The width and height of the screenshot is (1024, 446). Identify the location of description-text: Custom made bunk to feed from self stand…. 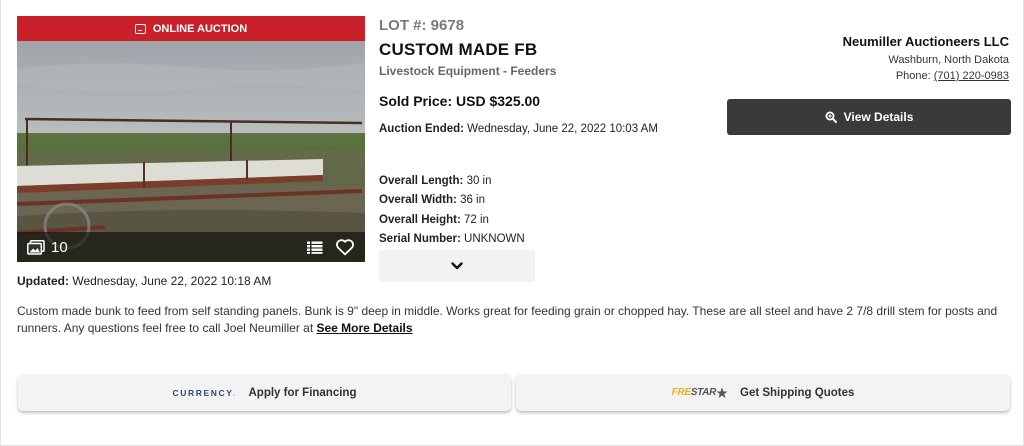
(507, 319).